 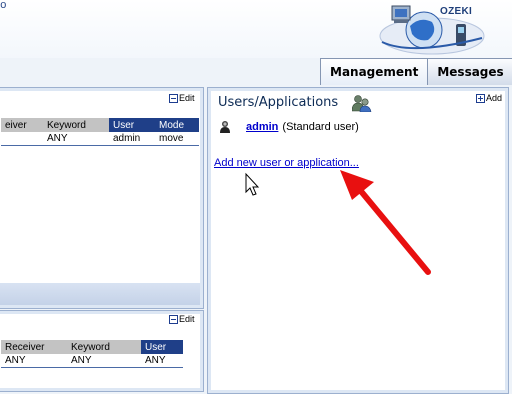 What do you see at coordinates (100, 294) in the screenshot?
I see `panel-footer` at bounding box center [100, 294].